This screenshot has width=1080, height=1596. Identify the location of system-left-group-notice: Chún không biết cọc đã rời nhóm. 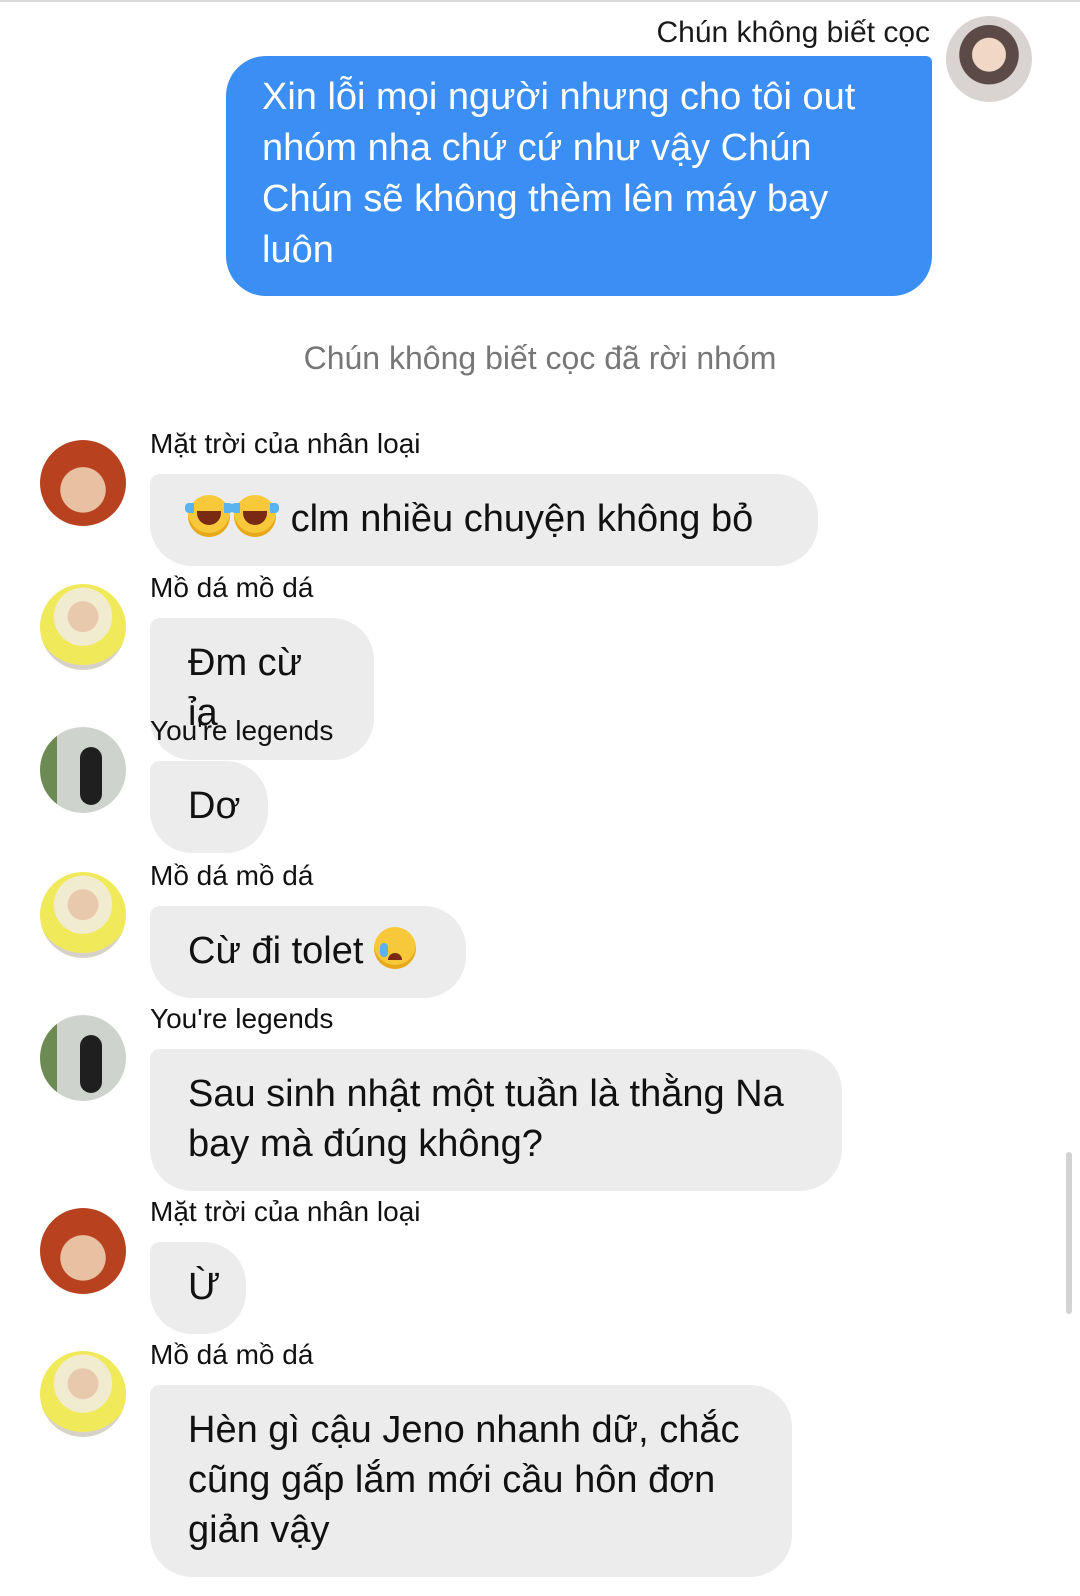
(540, 358).